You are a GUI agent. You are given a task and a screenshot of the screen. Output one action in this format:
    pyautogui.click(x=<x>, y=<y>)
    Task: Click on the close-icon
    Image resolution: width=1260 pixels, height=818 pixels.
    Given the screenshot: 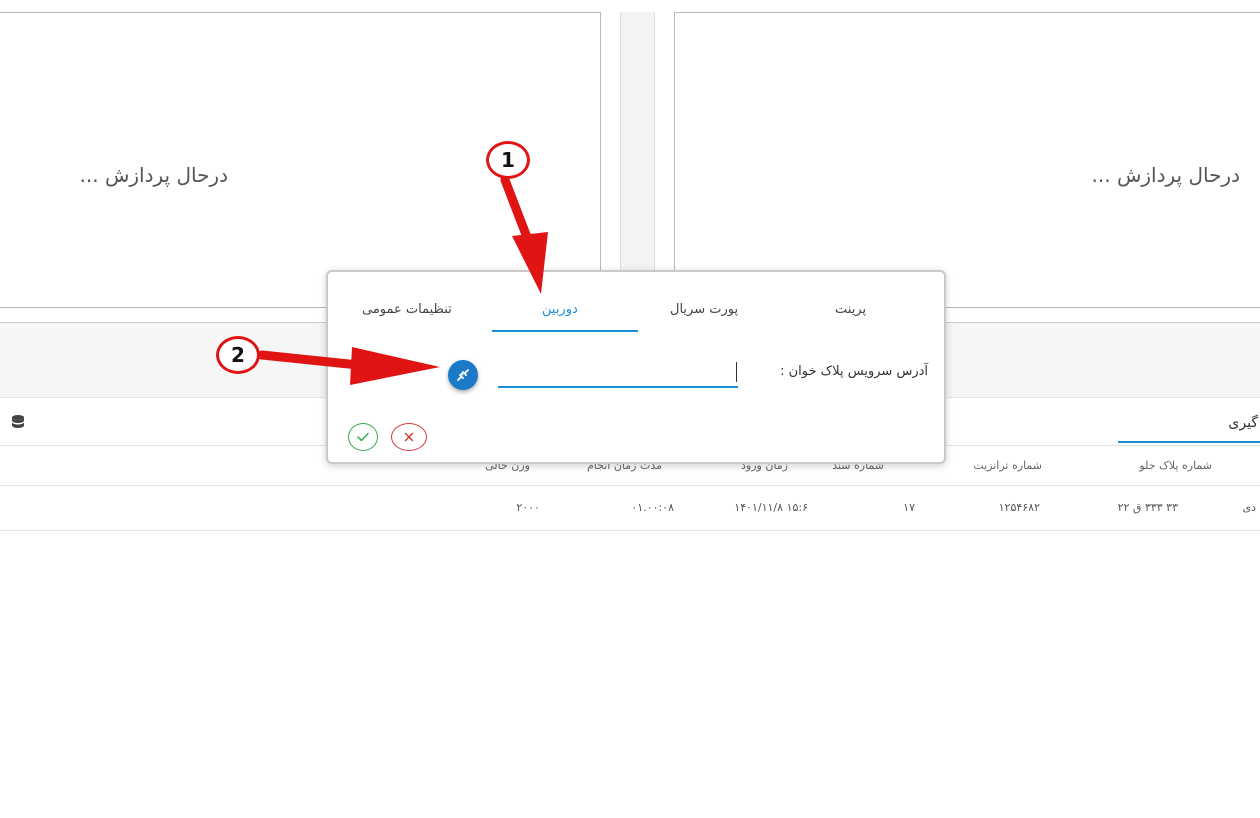 What is the action you would take?
    pyautogui.click(x=409, y=437)
    